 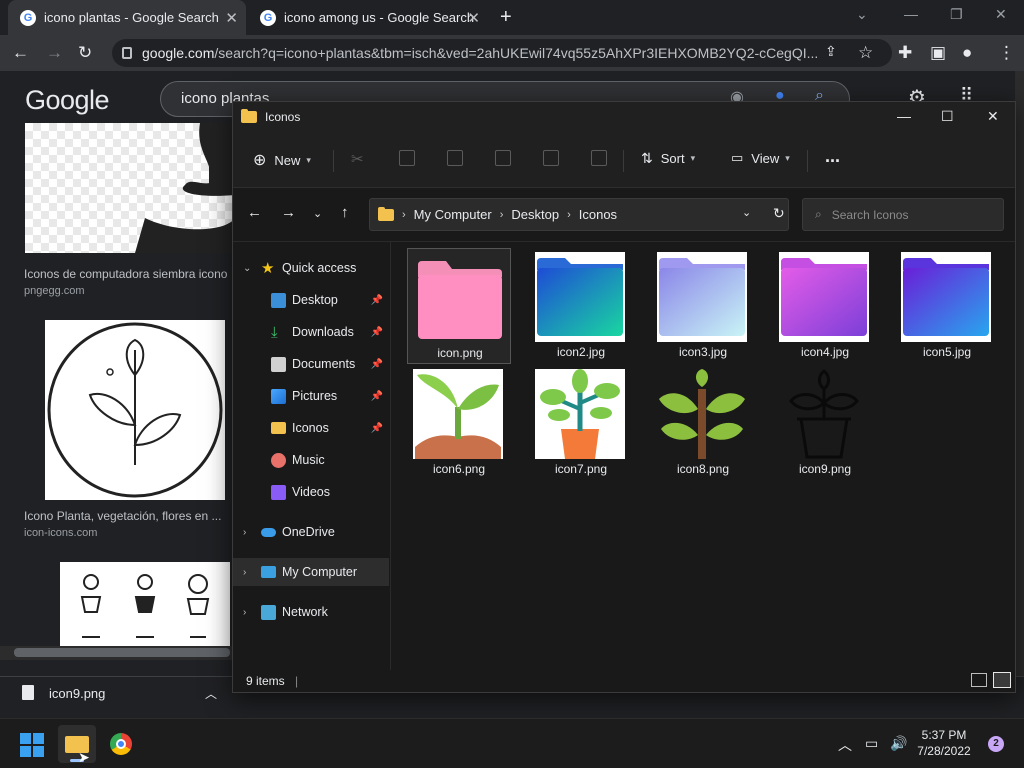 I want to click on nav-pictures: Pictures 📌, so click(x=311, y=396).